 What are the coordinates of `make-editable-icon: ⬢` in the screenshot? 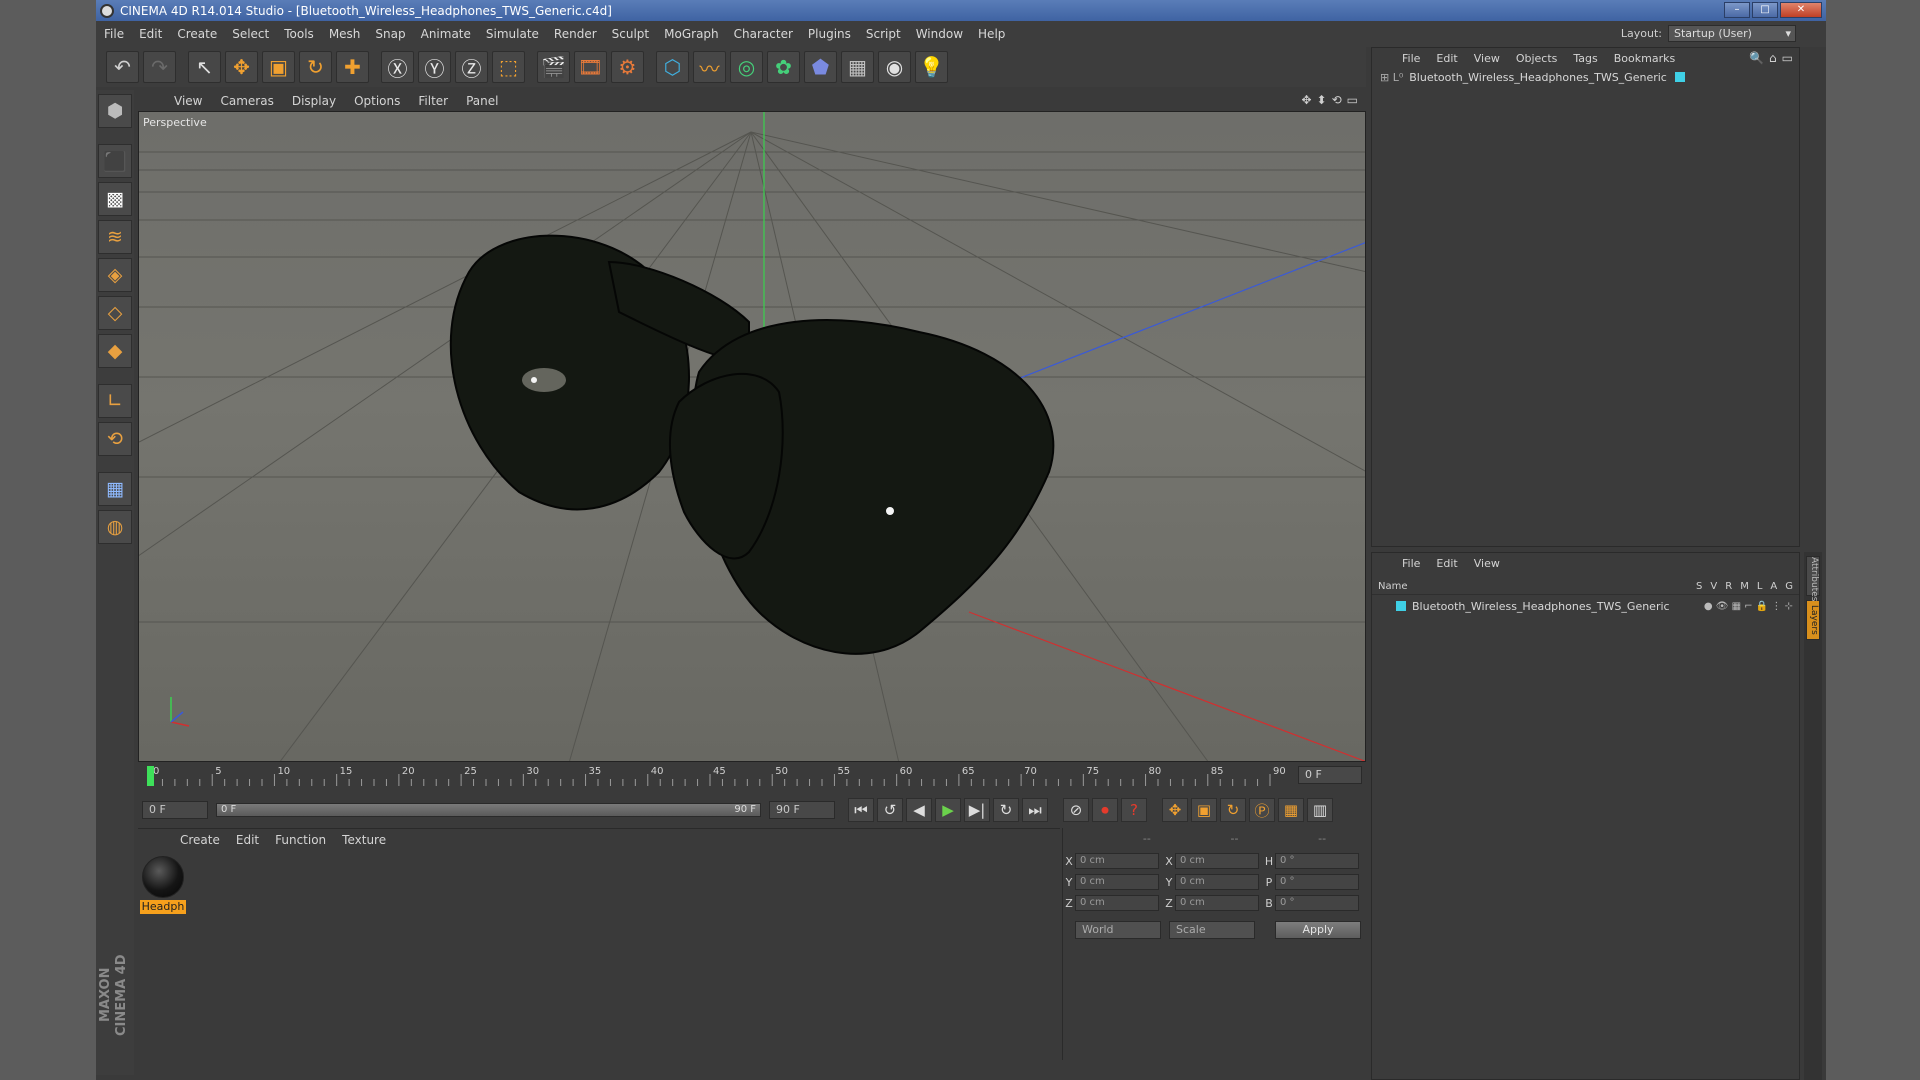 It's located at (115, 111).